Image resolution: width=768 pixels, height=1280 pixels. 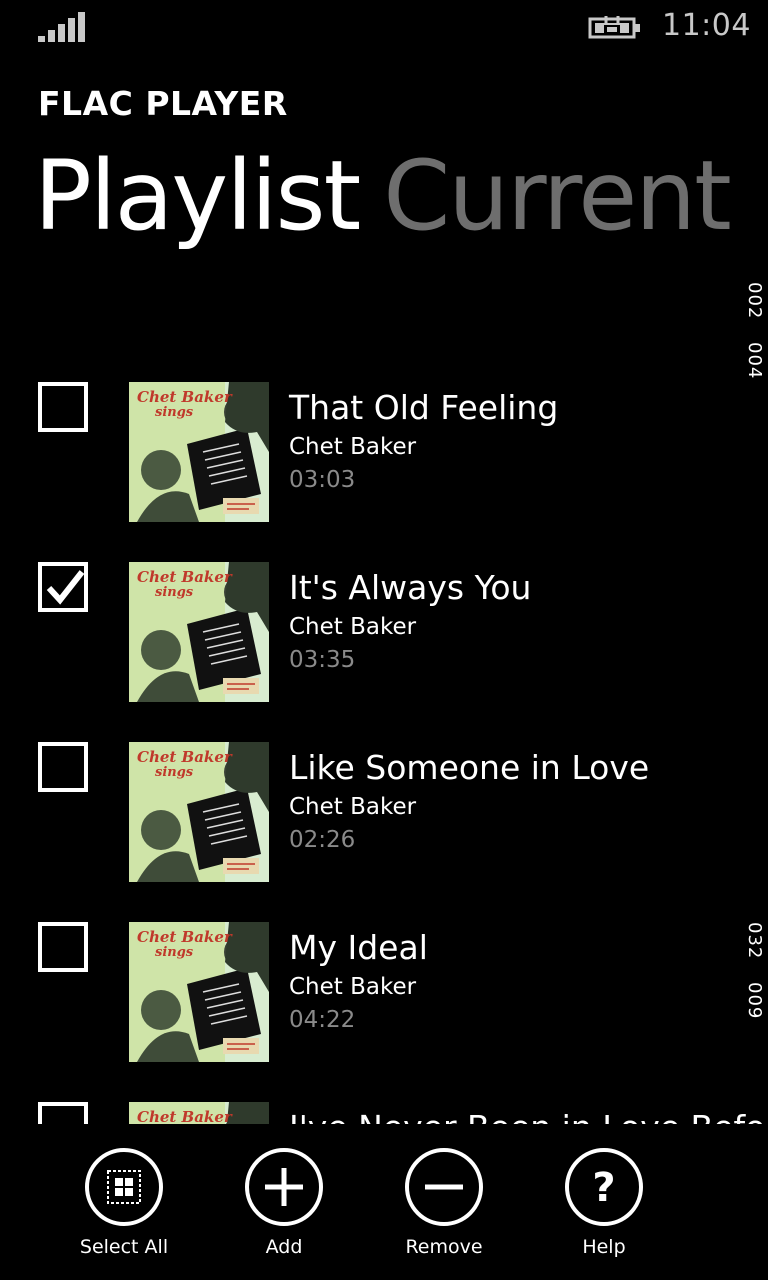 What do you see at coordinates (322, 840) in the screenshot?
I see `track-duration: 02:26` at bounding box center [322, 840].